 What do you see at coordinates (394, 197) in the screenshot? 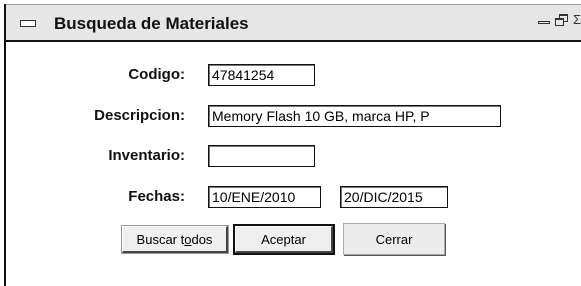
I see `fecha-fin-input: 20/DIC/2015` at bounding box center [394, 197].